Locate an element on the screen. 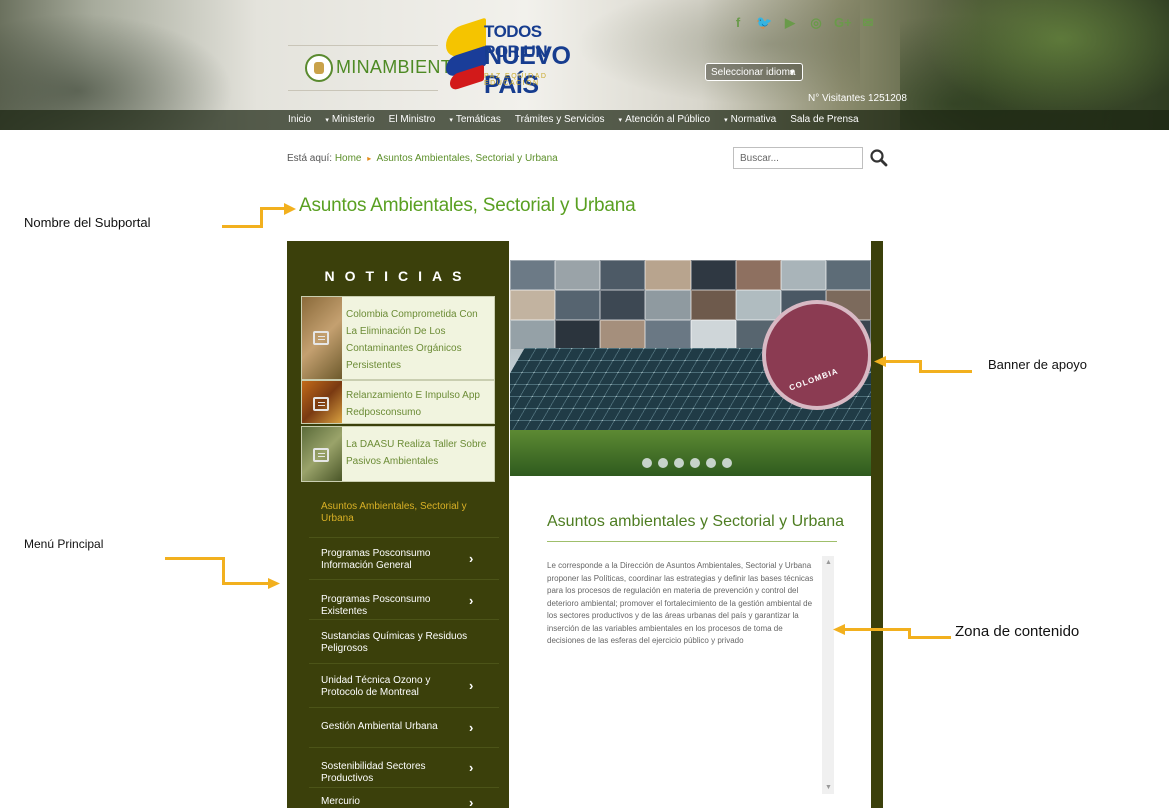 Image resolution: width=1169 pixels, height=810 pixels. language-select-label: Seleccionar idioma is located at coordinates (753, 72).